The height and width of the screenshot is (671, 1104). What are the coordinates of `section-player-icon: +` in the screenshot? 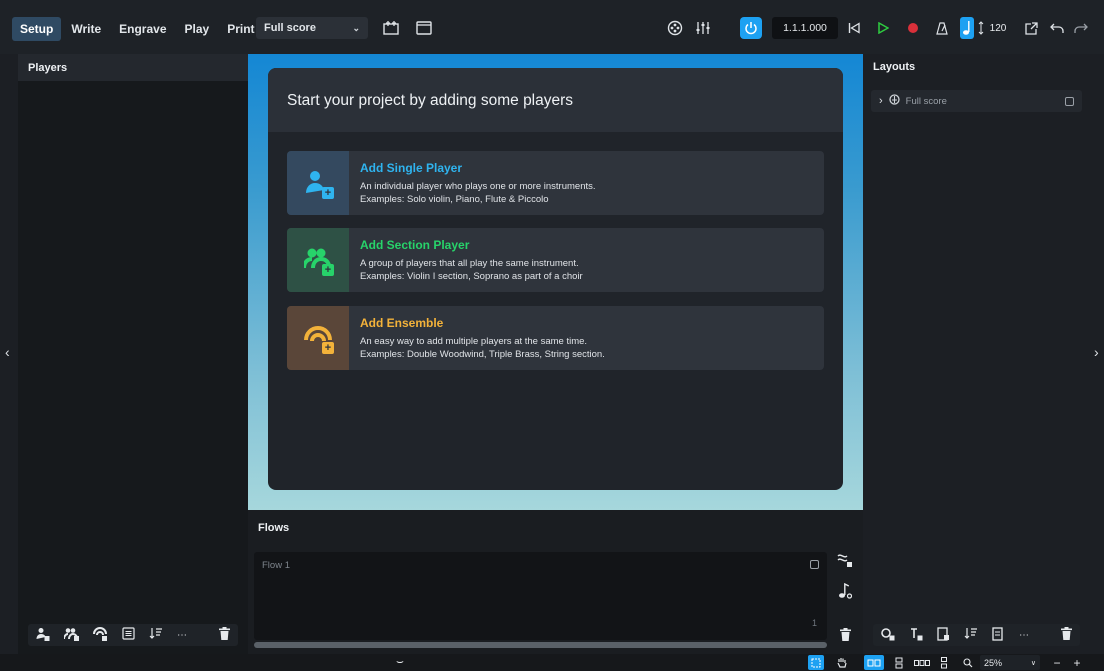 It's located at (318, 260).